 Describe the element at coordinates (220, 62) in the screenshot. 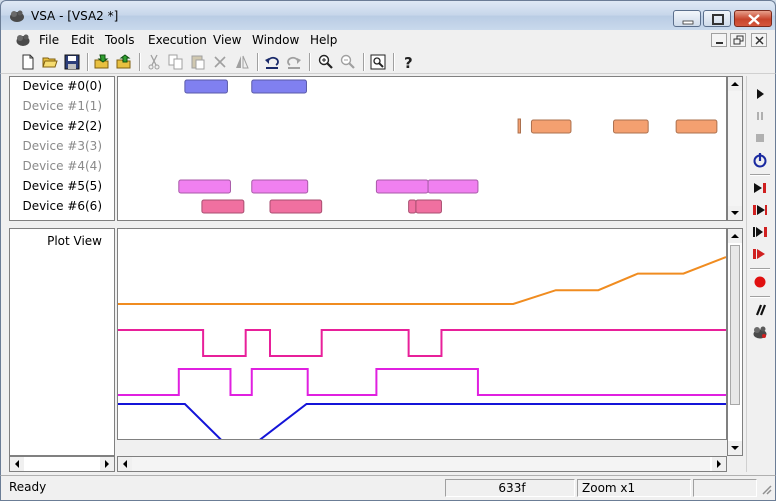

I see `delete-button` at that location.